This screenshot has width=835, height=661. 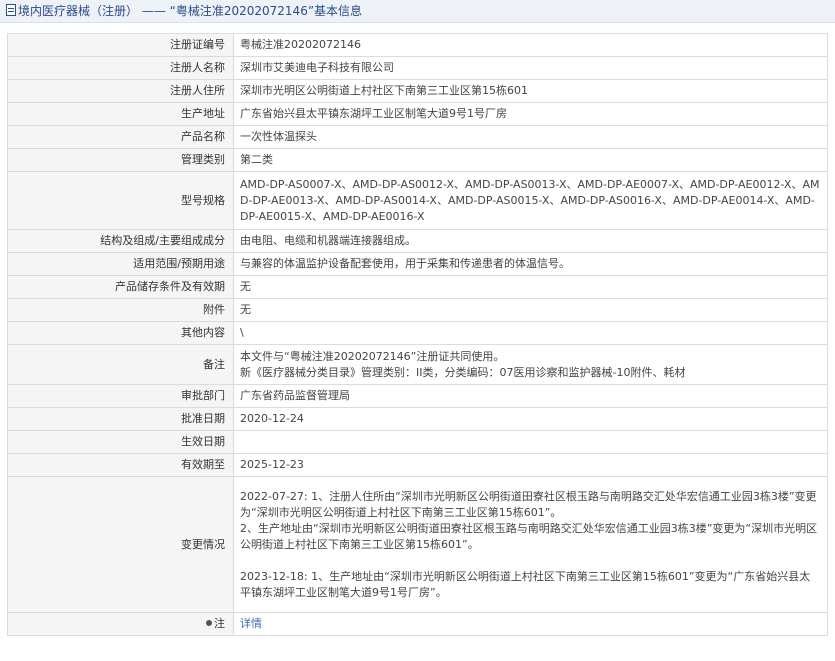 What do you see at coordinates (530, 137) in the screenshot?
I see `row-value: 一次性体温探头` at bounding box center [530, 137].